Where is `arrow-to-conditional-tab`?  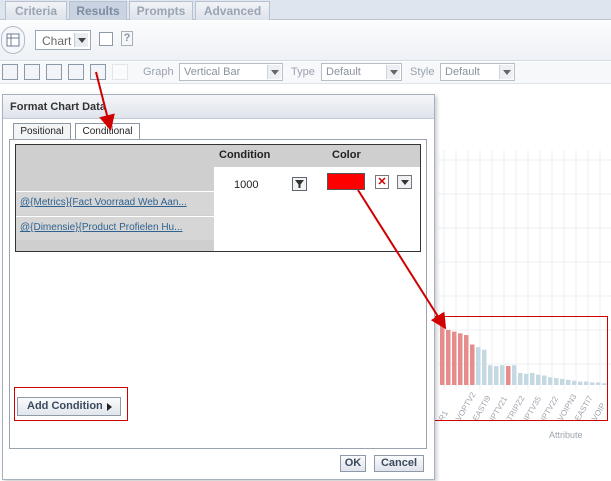
arrow-to-conditional-tab is located at coordinates (105, 101).